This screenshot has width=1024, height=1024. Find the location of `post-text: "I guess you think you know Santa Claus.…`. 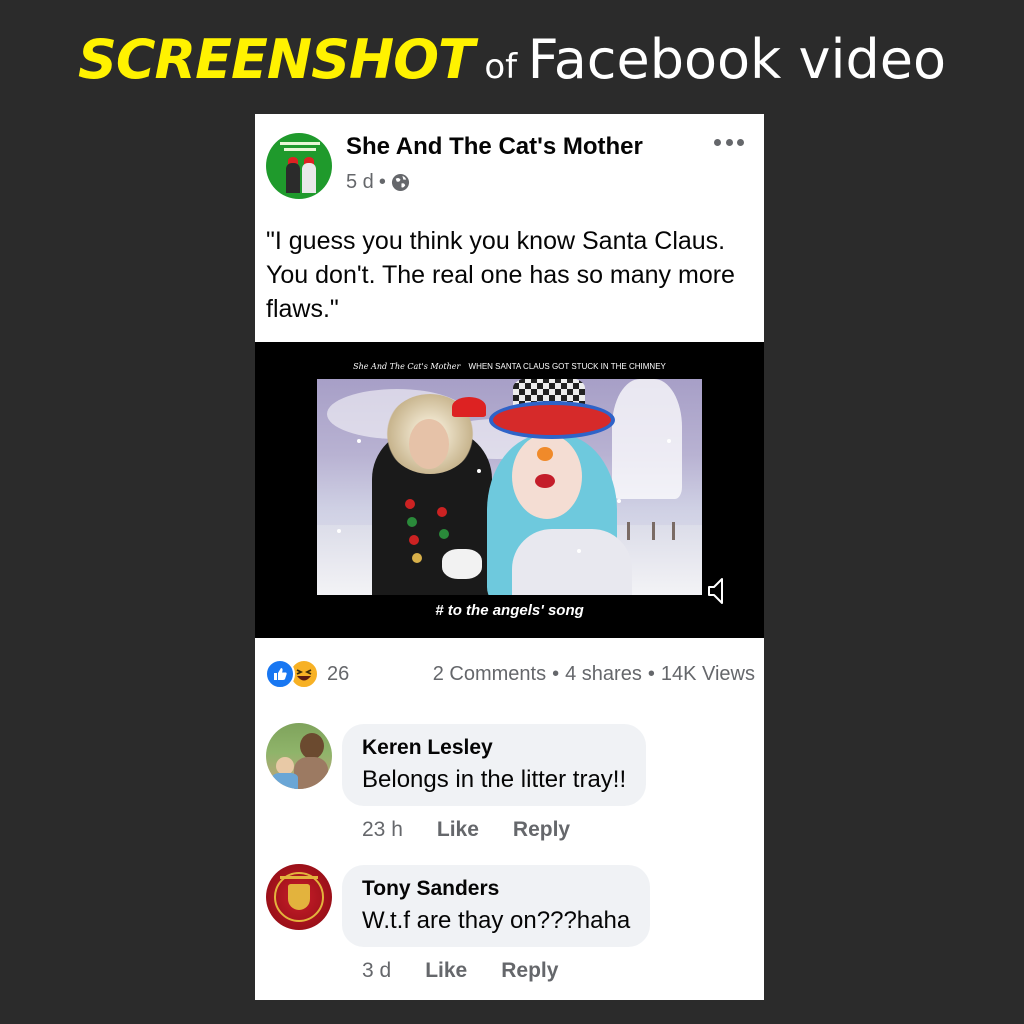

post-text: "I guess you think you know Santa Claus.… is located at coordinates (500, 275).